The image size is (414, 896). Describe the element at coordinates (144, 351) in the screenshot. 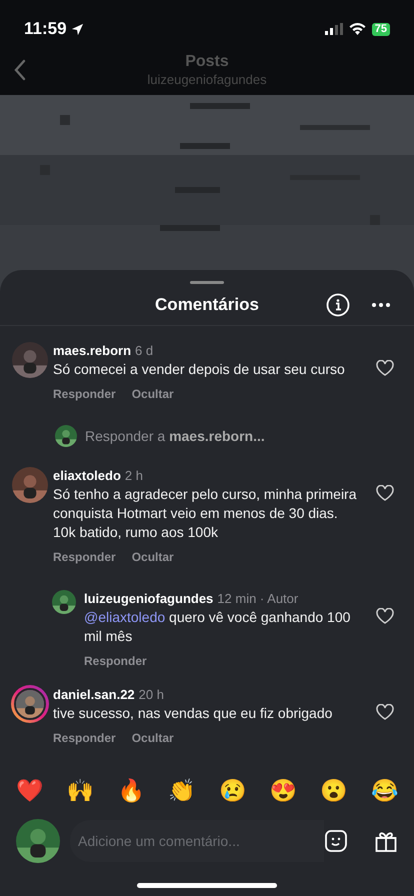

I see `comment-time: 6 d` at that location.